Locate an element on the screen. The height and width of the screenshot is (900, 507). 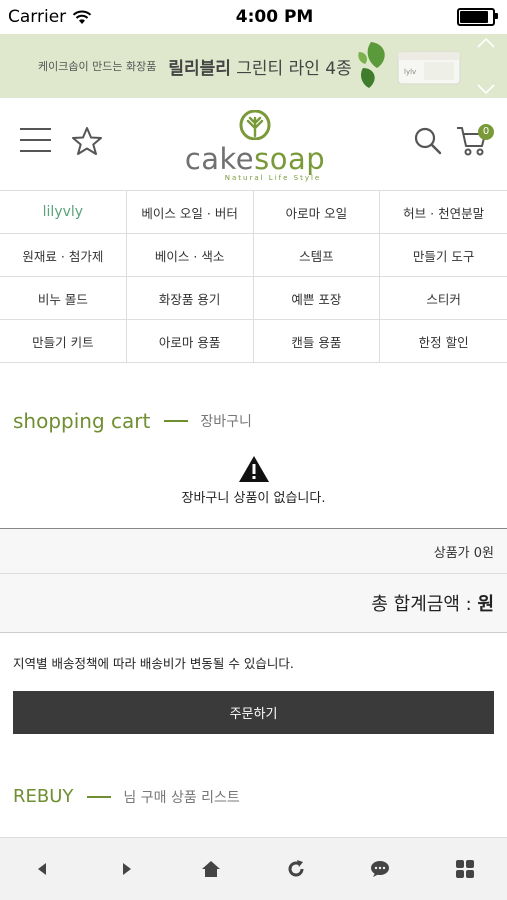
battery-icon is located at coordinates (477, 17).